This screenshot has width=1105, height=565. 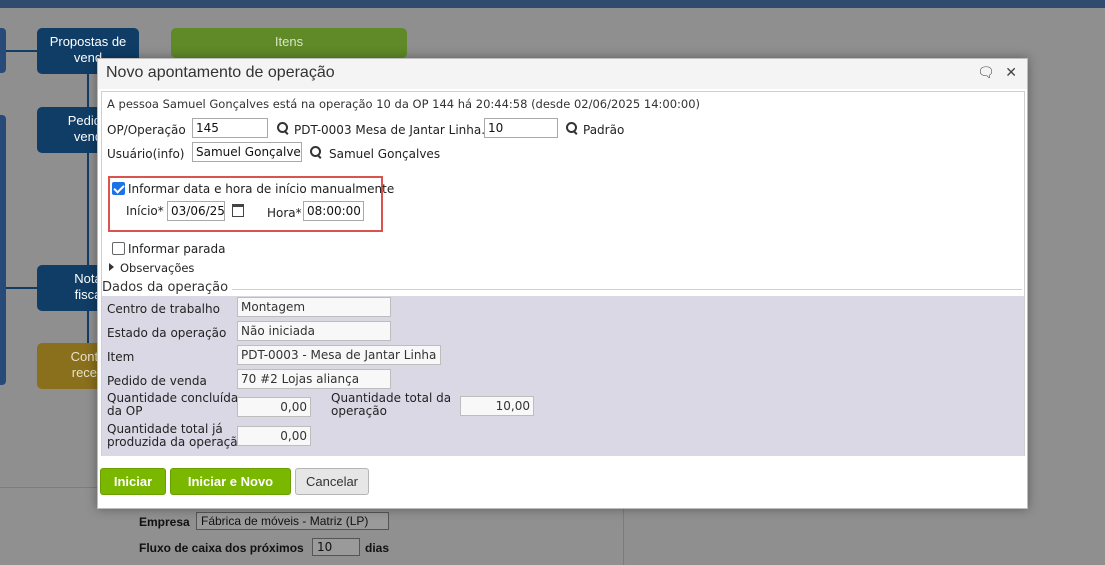 What do you see at coordinates (274, 407) in the screenshot?
I see `qtd-concluida-field: 0,00` at bounding box center [274, 407].